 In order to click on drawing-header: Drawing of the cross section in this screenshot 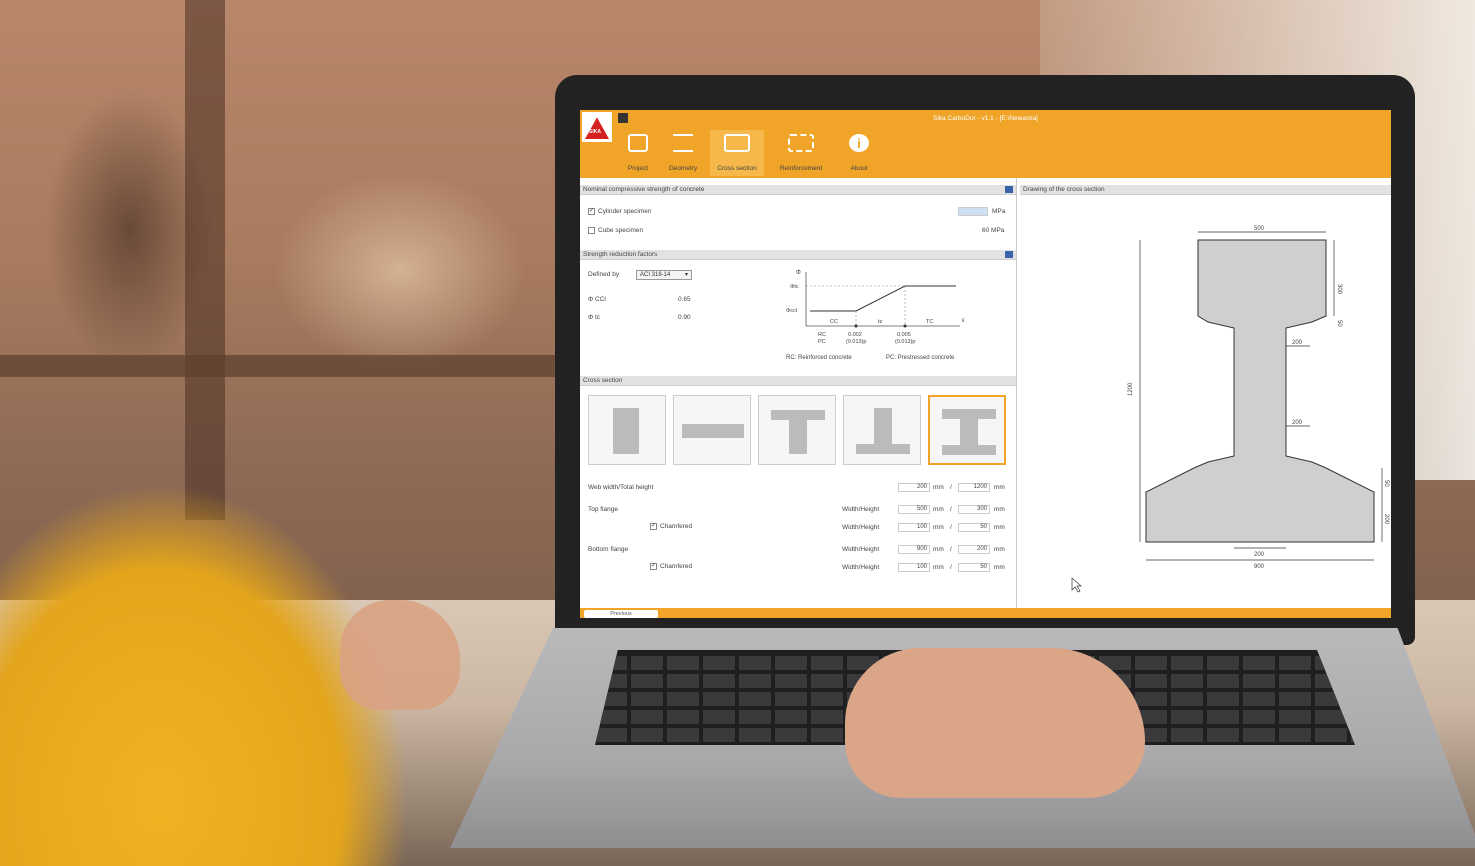, I will do `click(1205, 190)`.